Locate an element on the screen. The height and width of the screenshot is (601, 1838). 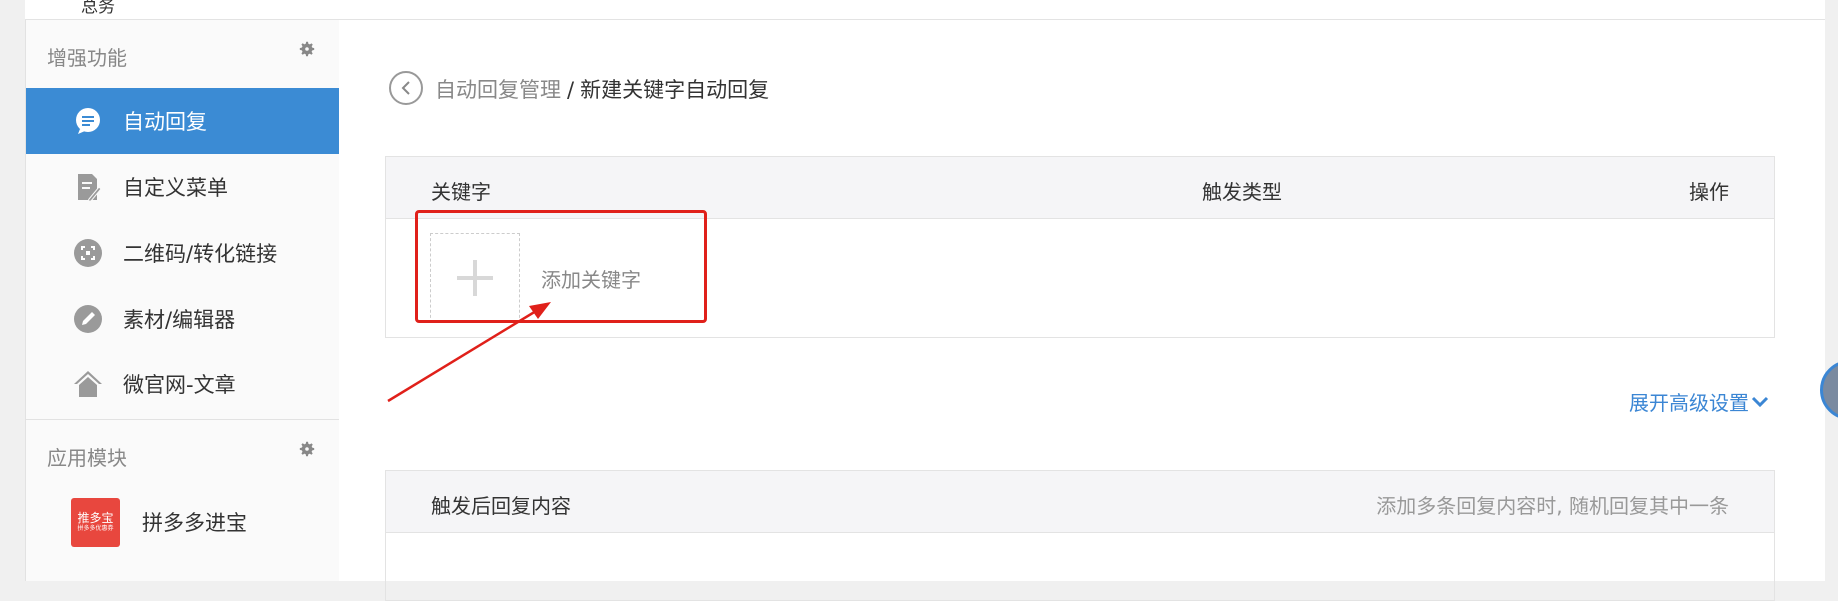
annotation-arrow is located at coordinates (469, 352).